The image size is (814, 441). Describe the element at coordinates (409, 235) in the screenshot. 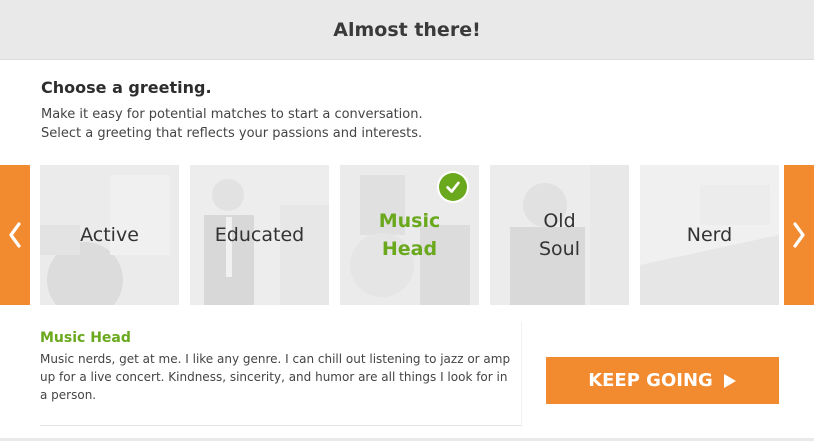

I see `greeting-card-music-head: Music Head` at that location.